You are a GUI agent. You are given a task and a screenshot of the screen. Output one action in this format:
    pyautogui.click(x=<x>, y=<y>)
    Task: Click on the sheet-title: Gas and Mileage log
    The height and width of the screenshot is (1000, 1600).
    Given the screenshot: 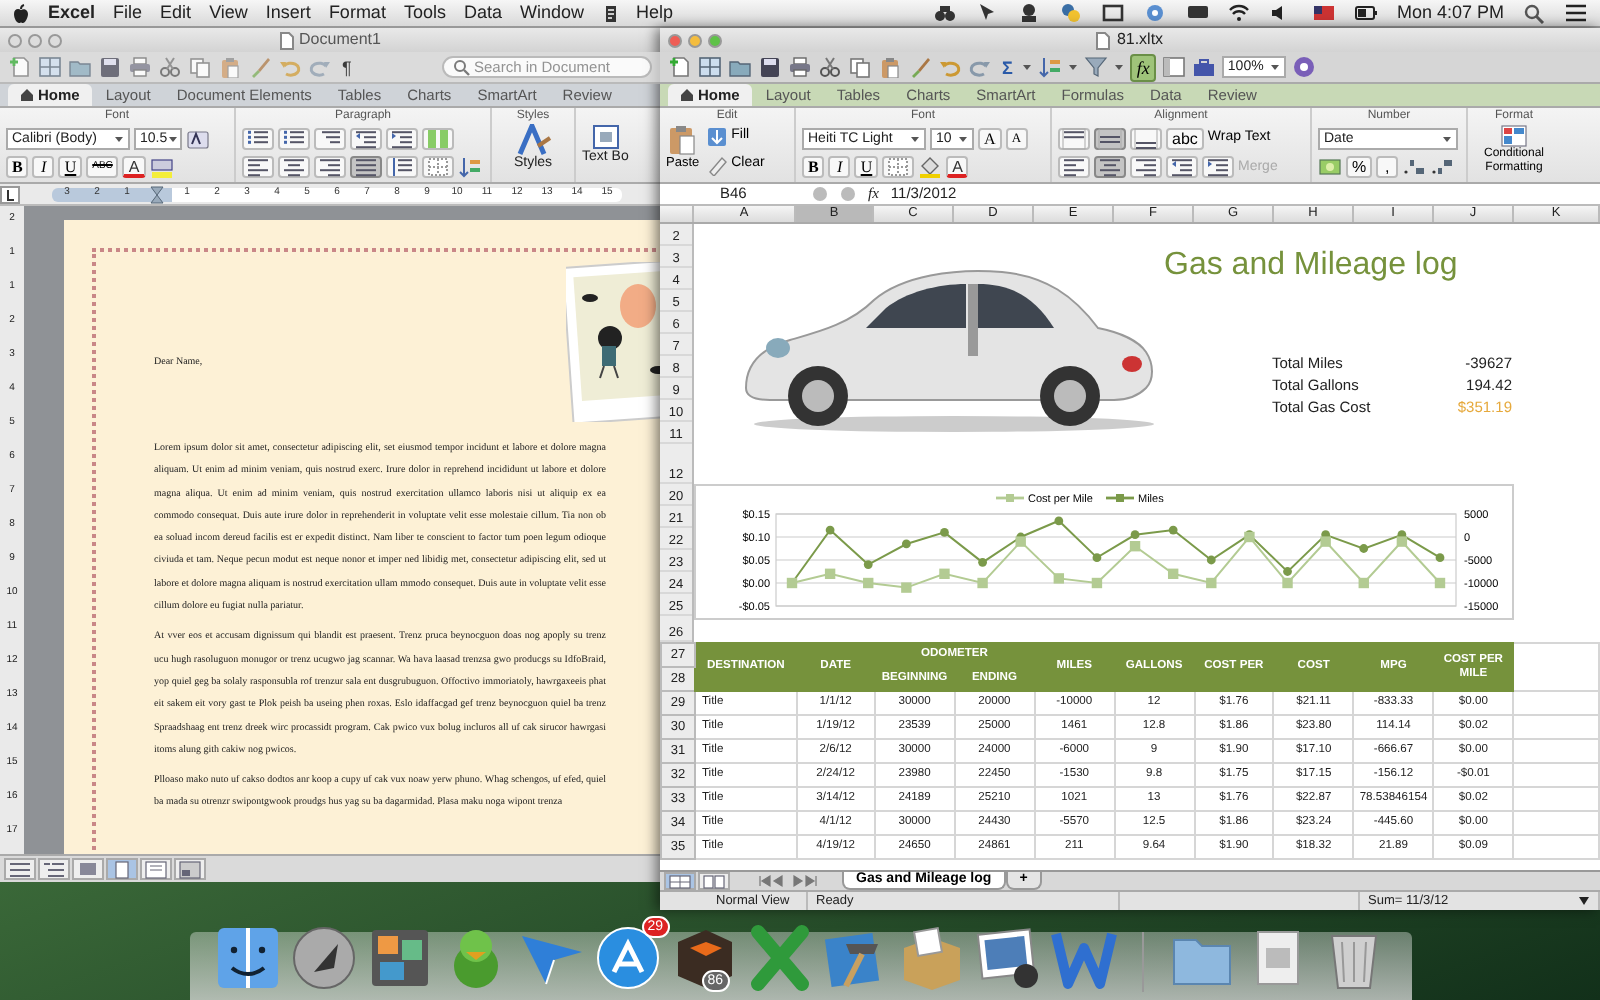 What is the action you would take?
    pyautogui.click(x=1312, y=266)
    